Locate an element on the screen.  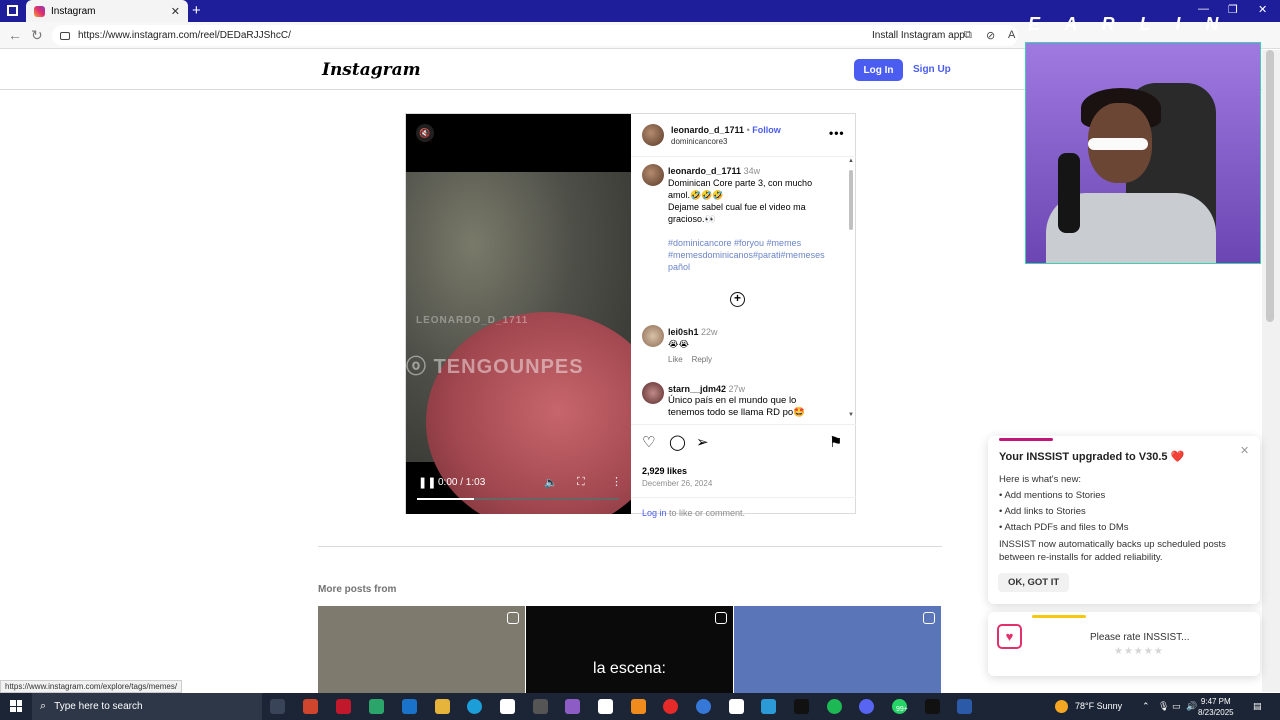
caption-line: gracioso.👀 is located at coordinates (692, 219).